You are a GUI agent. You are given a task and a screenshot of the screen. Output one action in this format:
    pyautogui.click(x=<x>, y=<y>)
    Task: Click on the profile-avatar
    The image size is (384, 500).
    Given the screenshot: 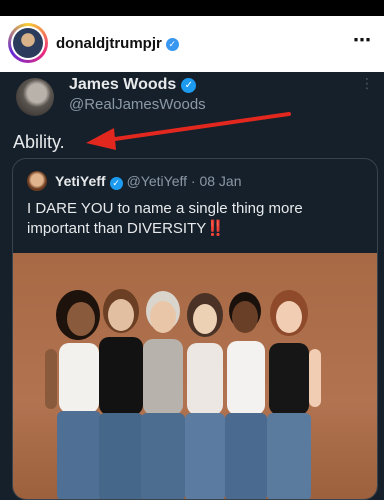 What is the action you would take?
    pyautogui.click(x=28, y=43)
    